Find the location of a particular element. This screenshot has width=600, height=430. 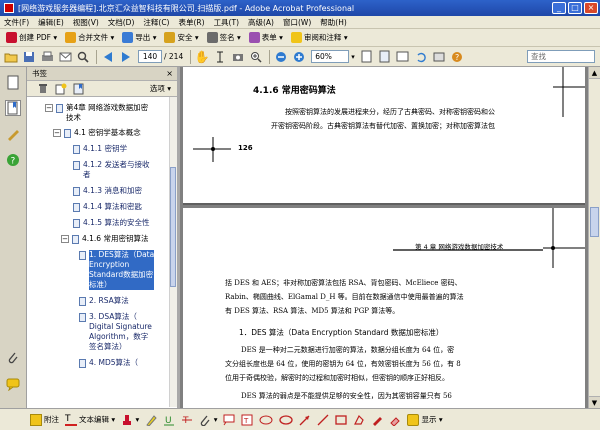

total-pages-label: / 214 is located at coordinates (174, 56).